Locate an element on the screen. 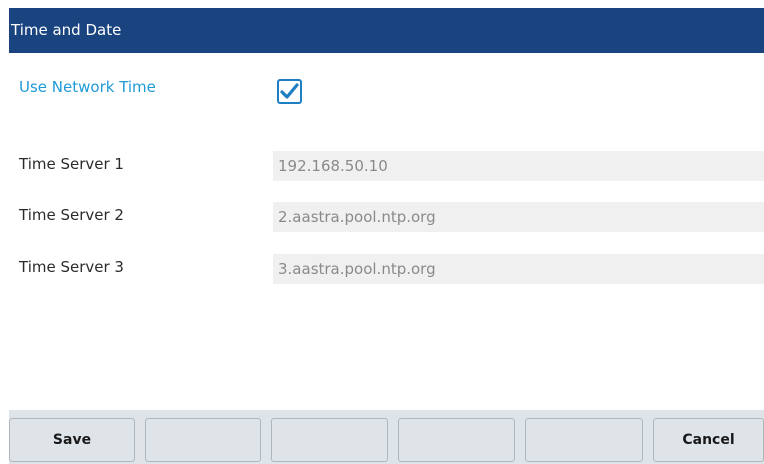 The height and width of the screenshot is (464, 764). softkey-bar: Save Cancel is located at coordinates (386, 437).